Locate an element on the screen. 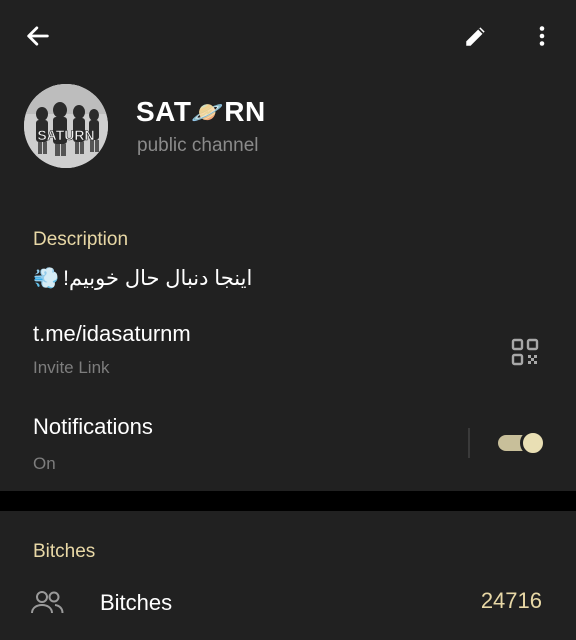  notifications-label: Notifications is located at coordinates (93, 427).